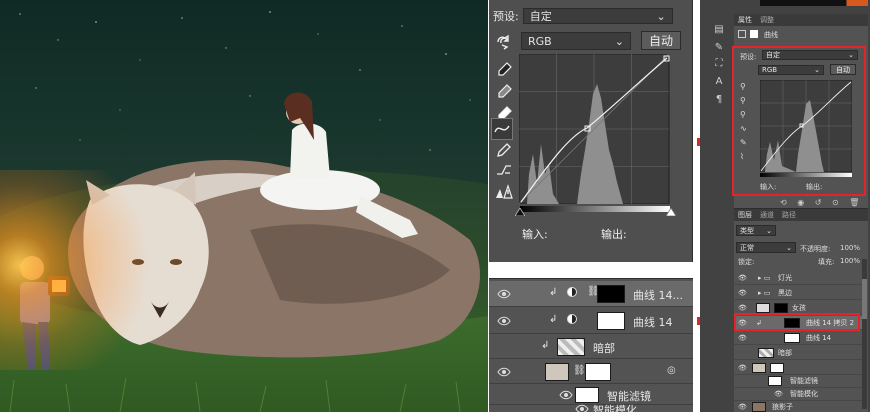 The width and height of the screenshot is (870, 412). I want to click on white-point-slider, so click(671, 212).